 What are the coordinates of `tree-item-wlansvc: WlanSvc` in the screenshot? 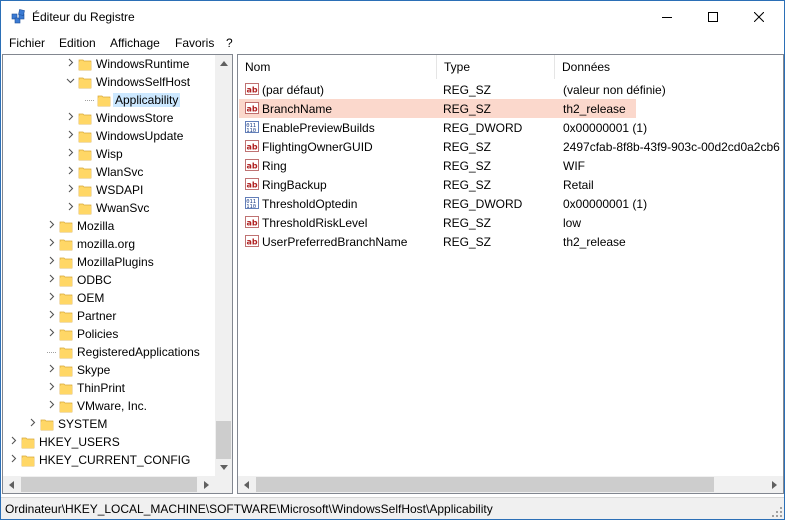 It's located at (109, 172).